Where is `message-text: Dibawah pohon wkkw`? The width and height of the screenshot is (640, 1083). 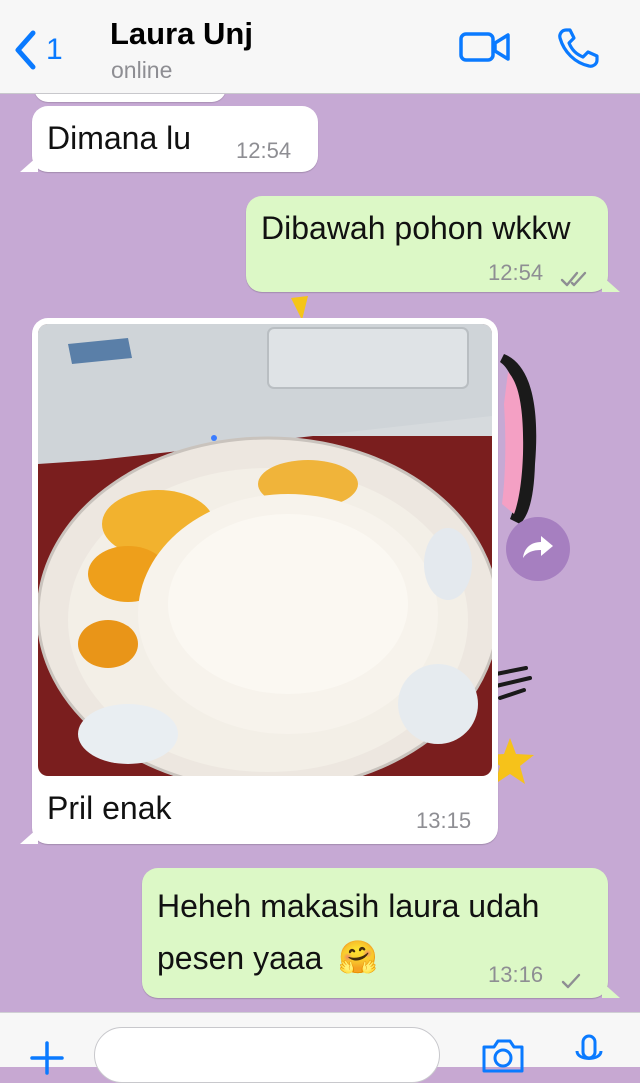 message-text: Dibawah pohon wkkw is located at coordinates (416, 228).